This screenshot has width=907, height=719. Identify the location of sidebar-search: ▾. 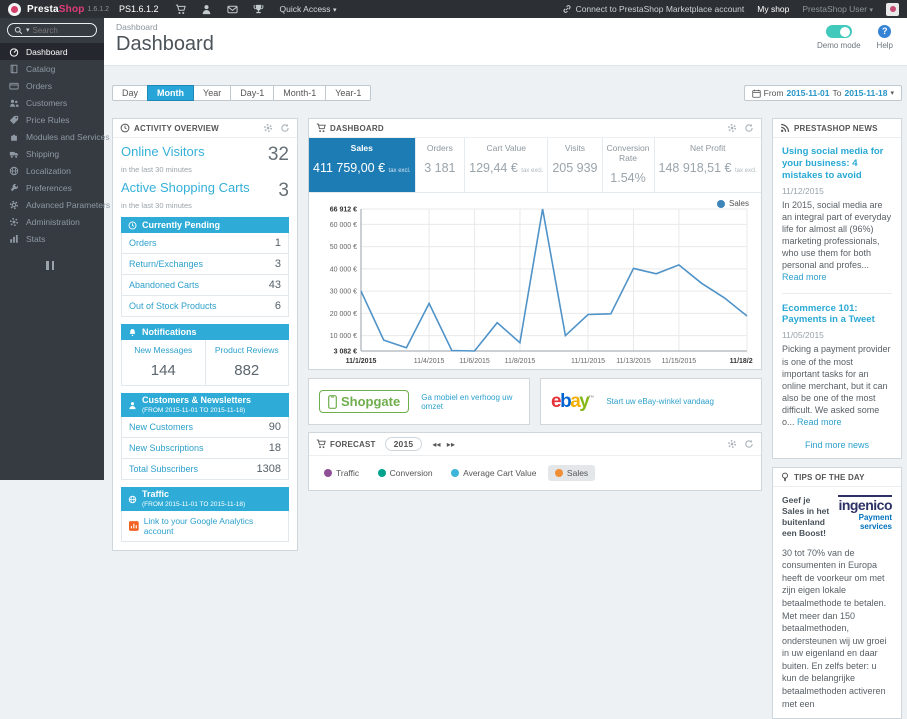
(52, 30).